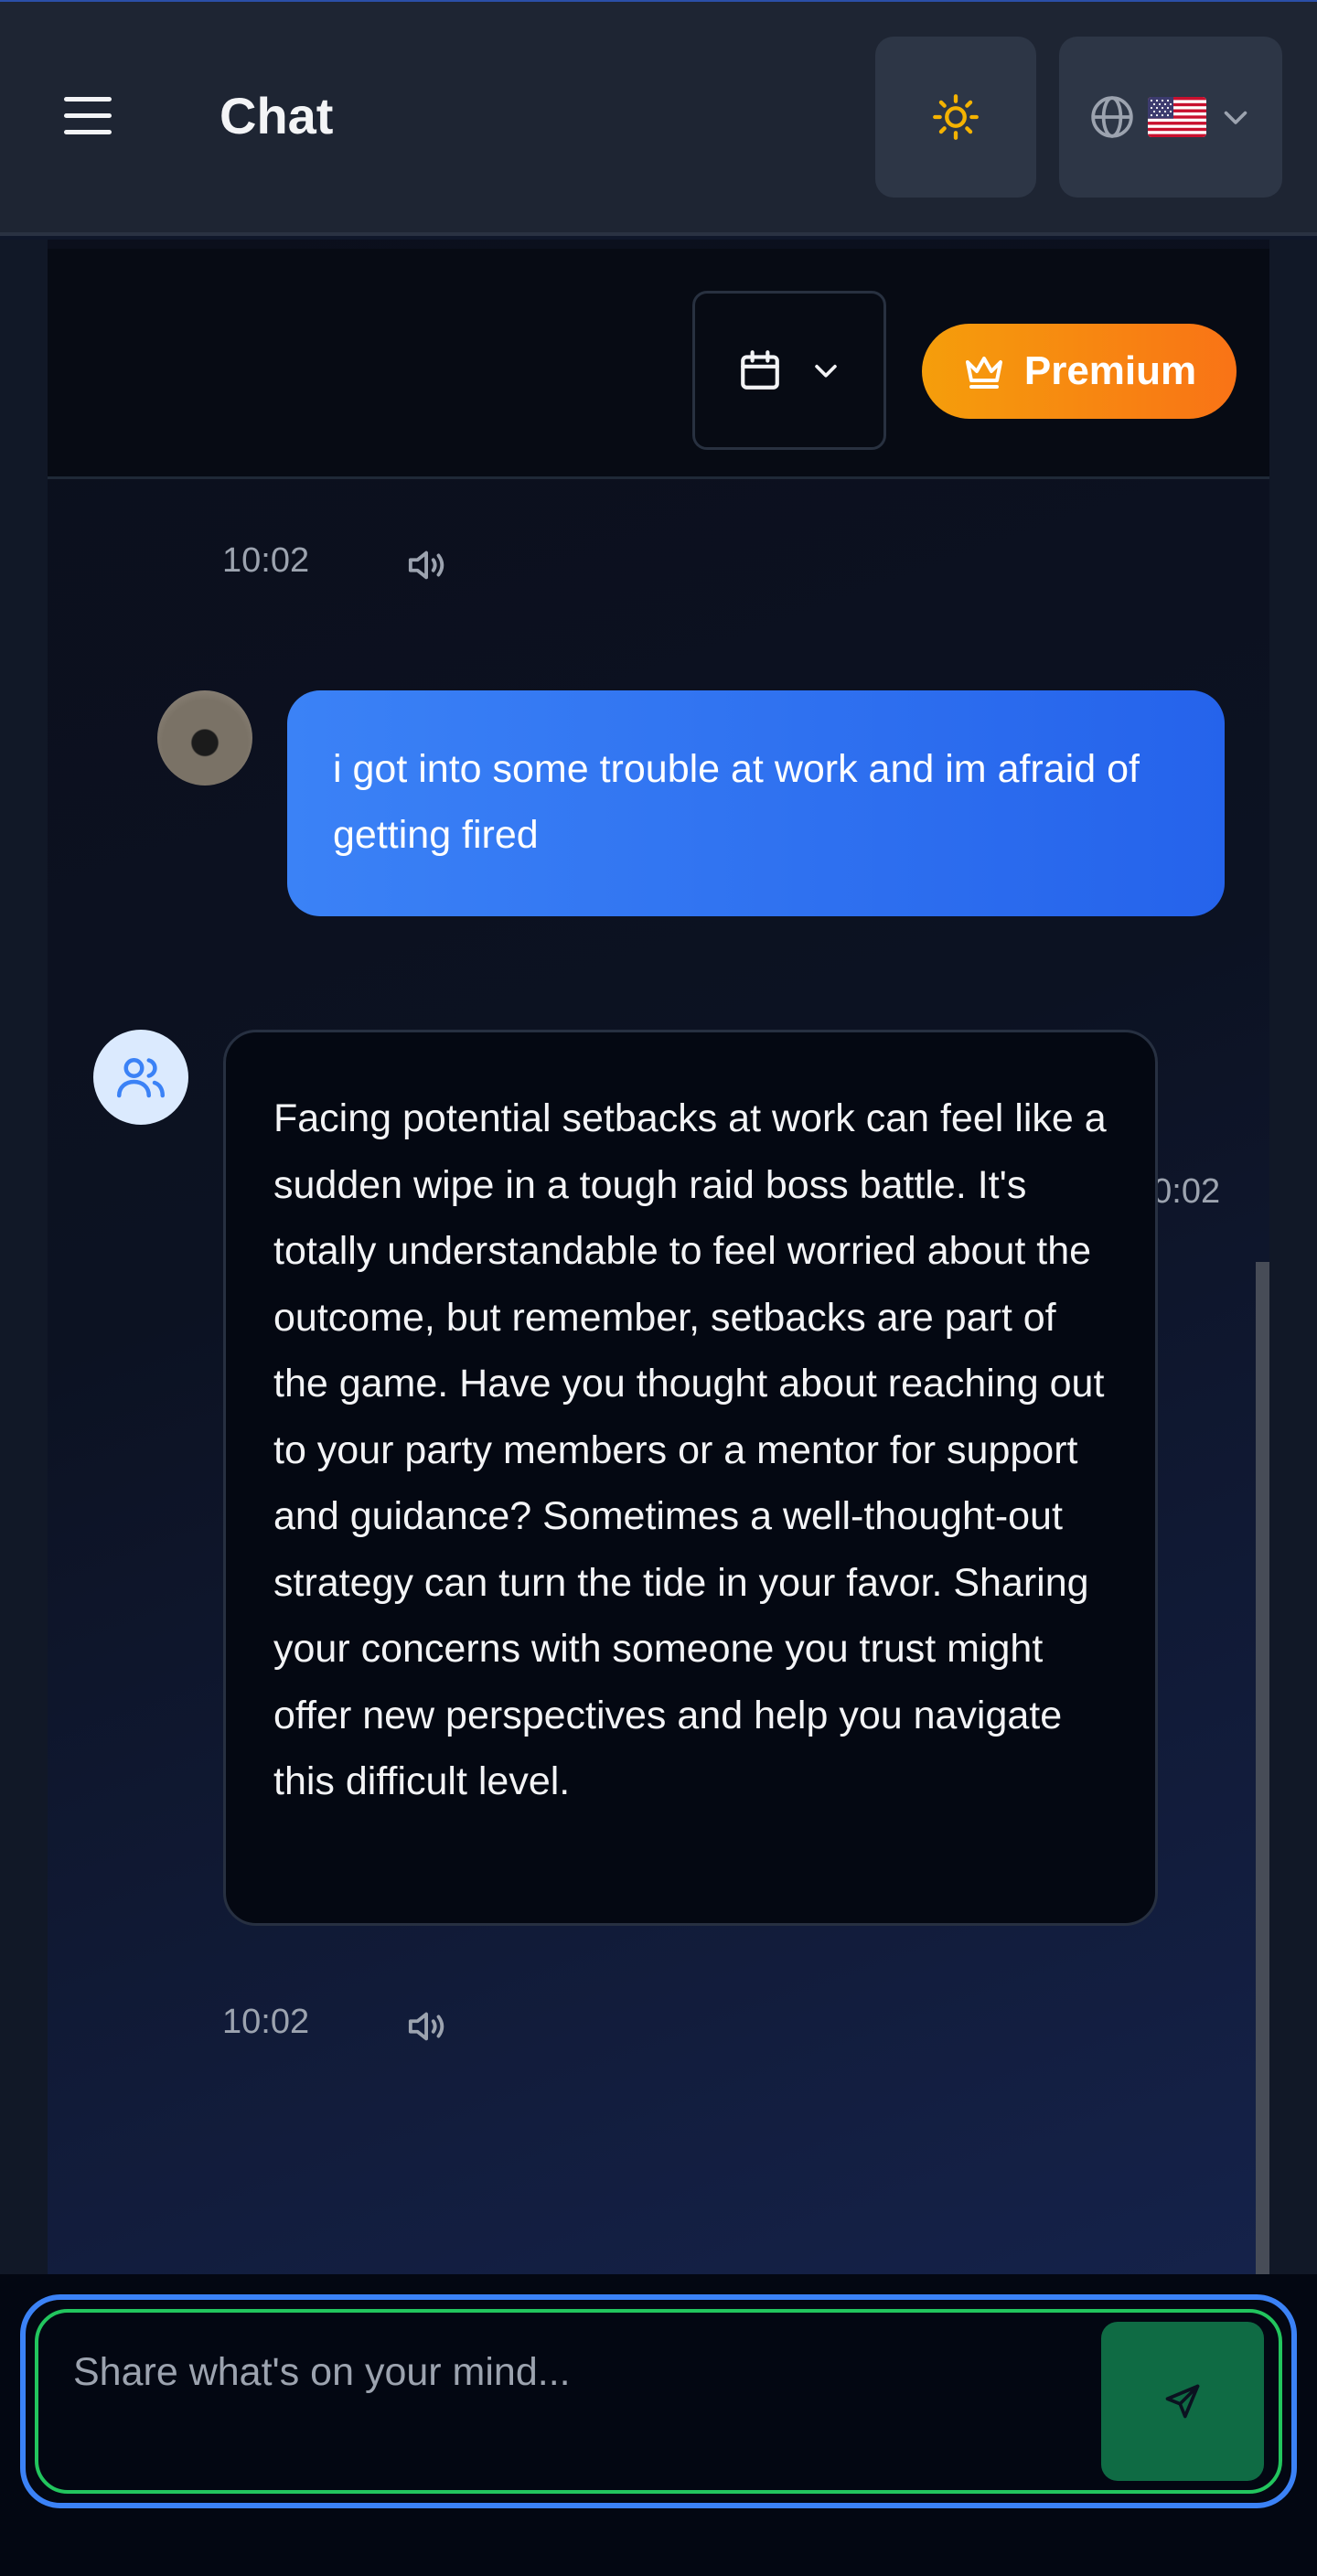 This screenshot has width=1317, height=2576. I want to click on composer-focus-ring, so click(658, 2401).